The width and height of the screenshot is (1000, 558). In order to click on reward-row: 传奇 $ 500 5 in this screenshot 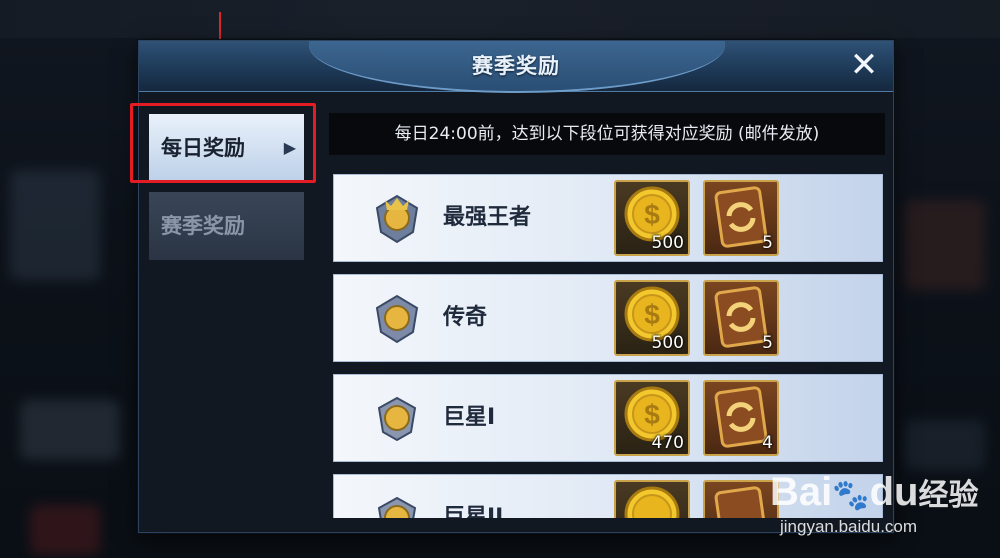, I will do `click(608, 318)`.